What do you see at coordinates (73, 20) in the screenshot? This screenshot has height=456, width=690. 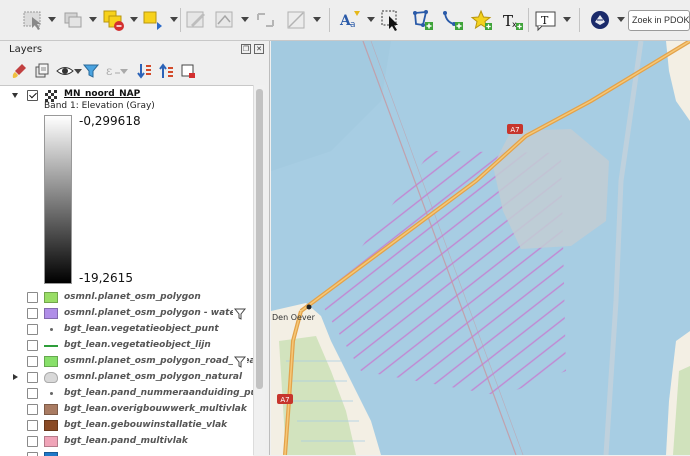 I see `deselect-icon` at bounding box center [73, 20].